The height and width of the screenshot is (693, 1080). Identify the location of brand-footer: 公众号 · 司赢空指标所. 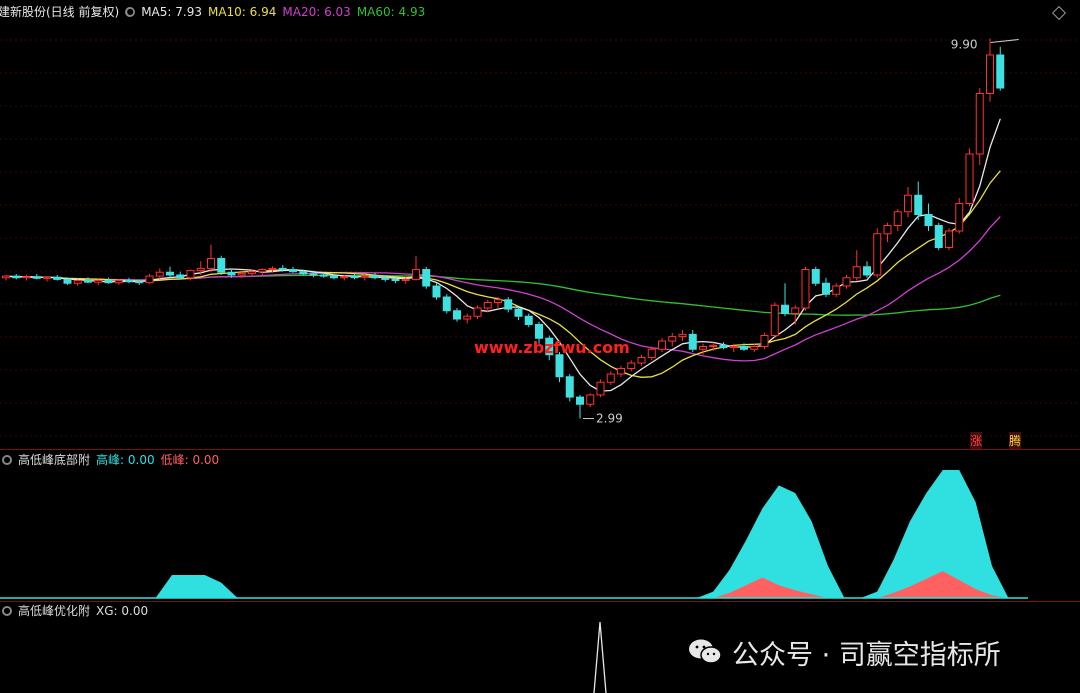
(844, 652).